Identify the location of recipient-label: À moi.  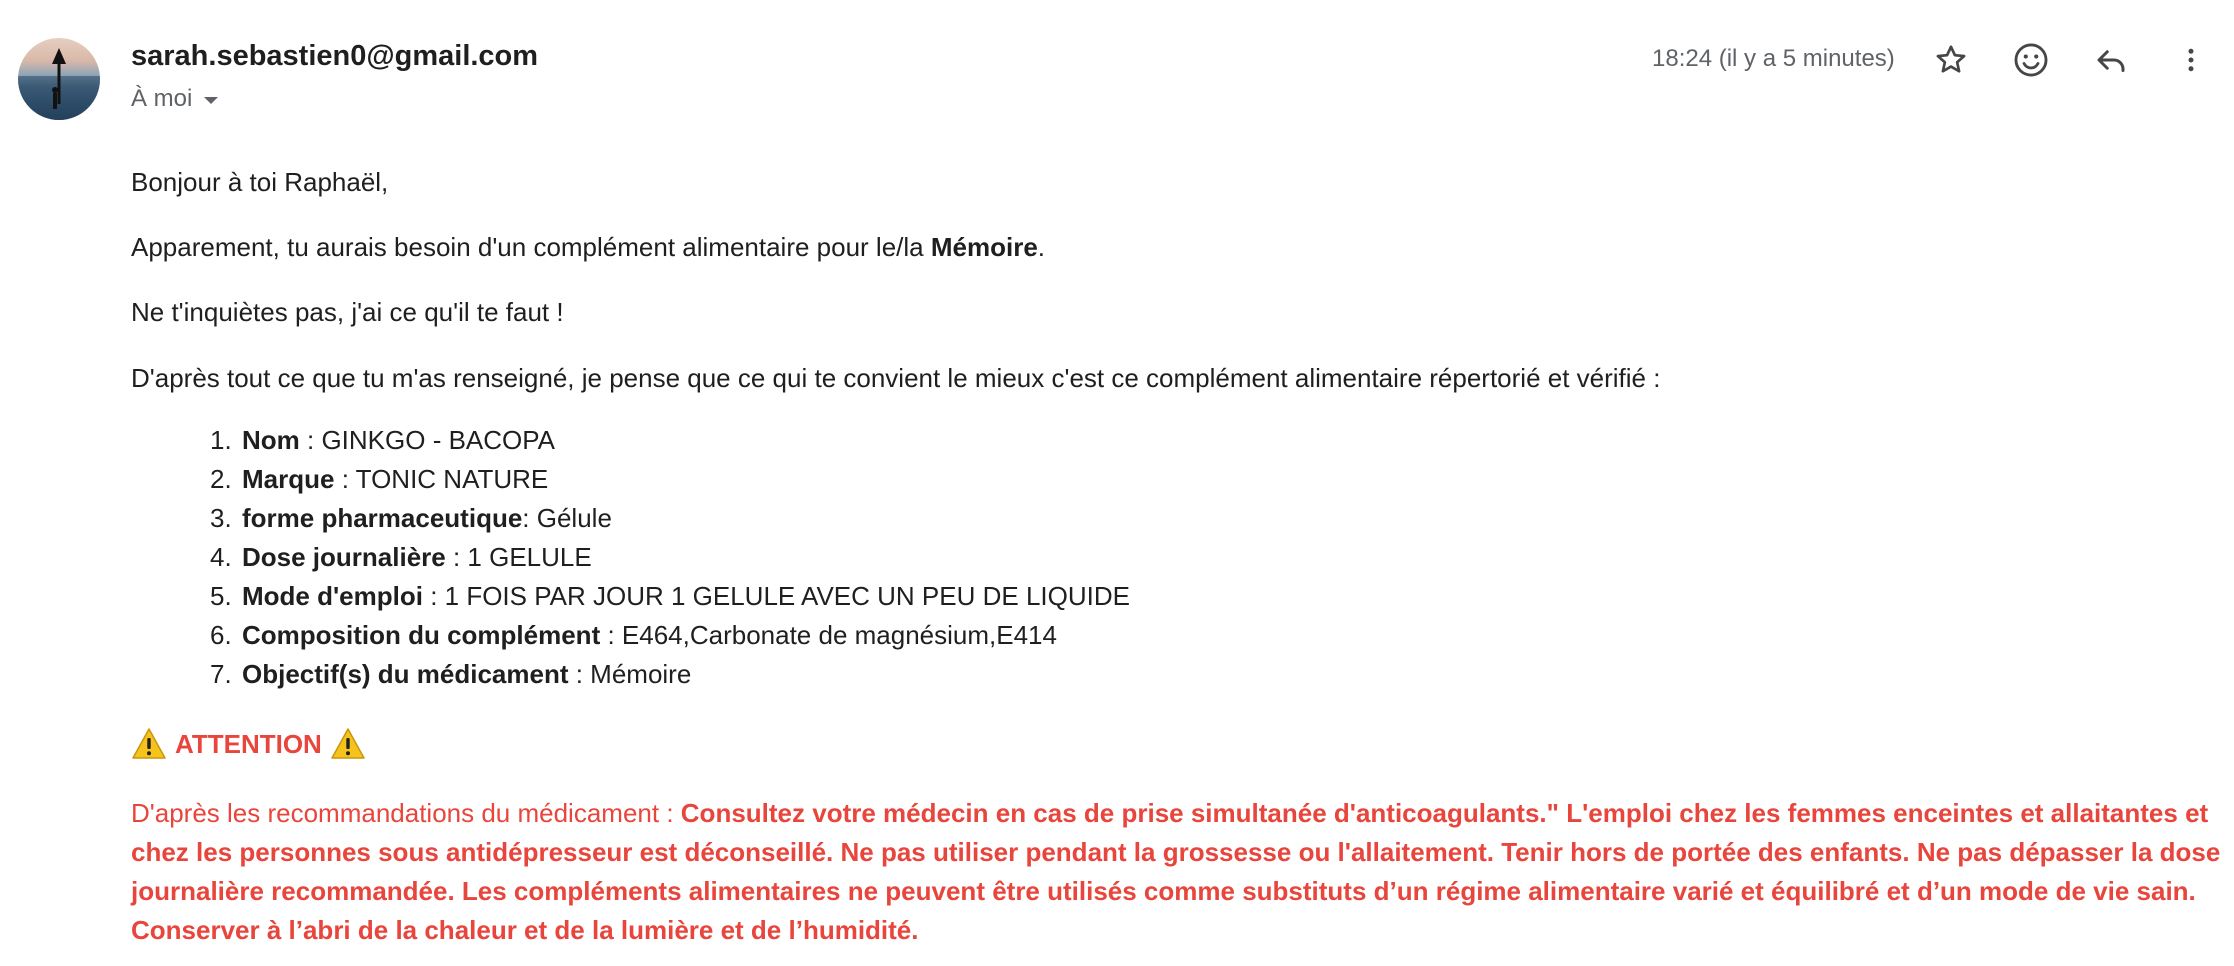
(162, 98).